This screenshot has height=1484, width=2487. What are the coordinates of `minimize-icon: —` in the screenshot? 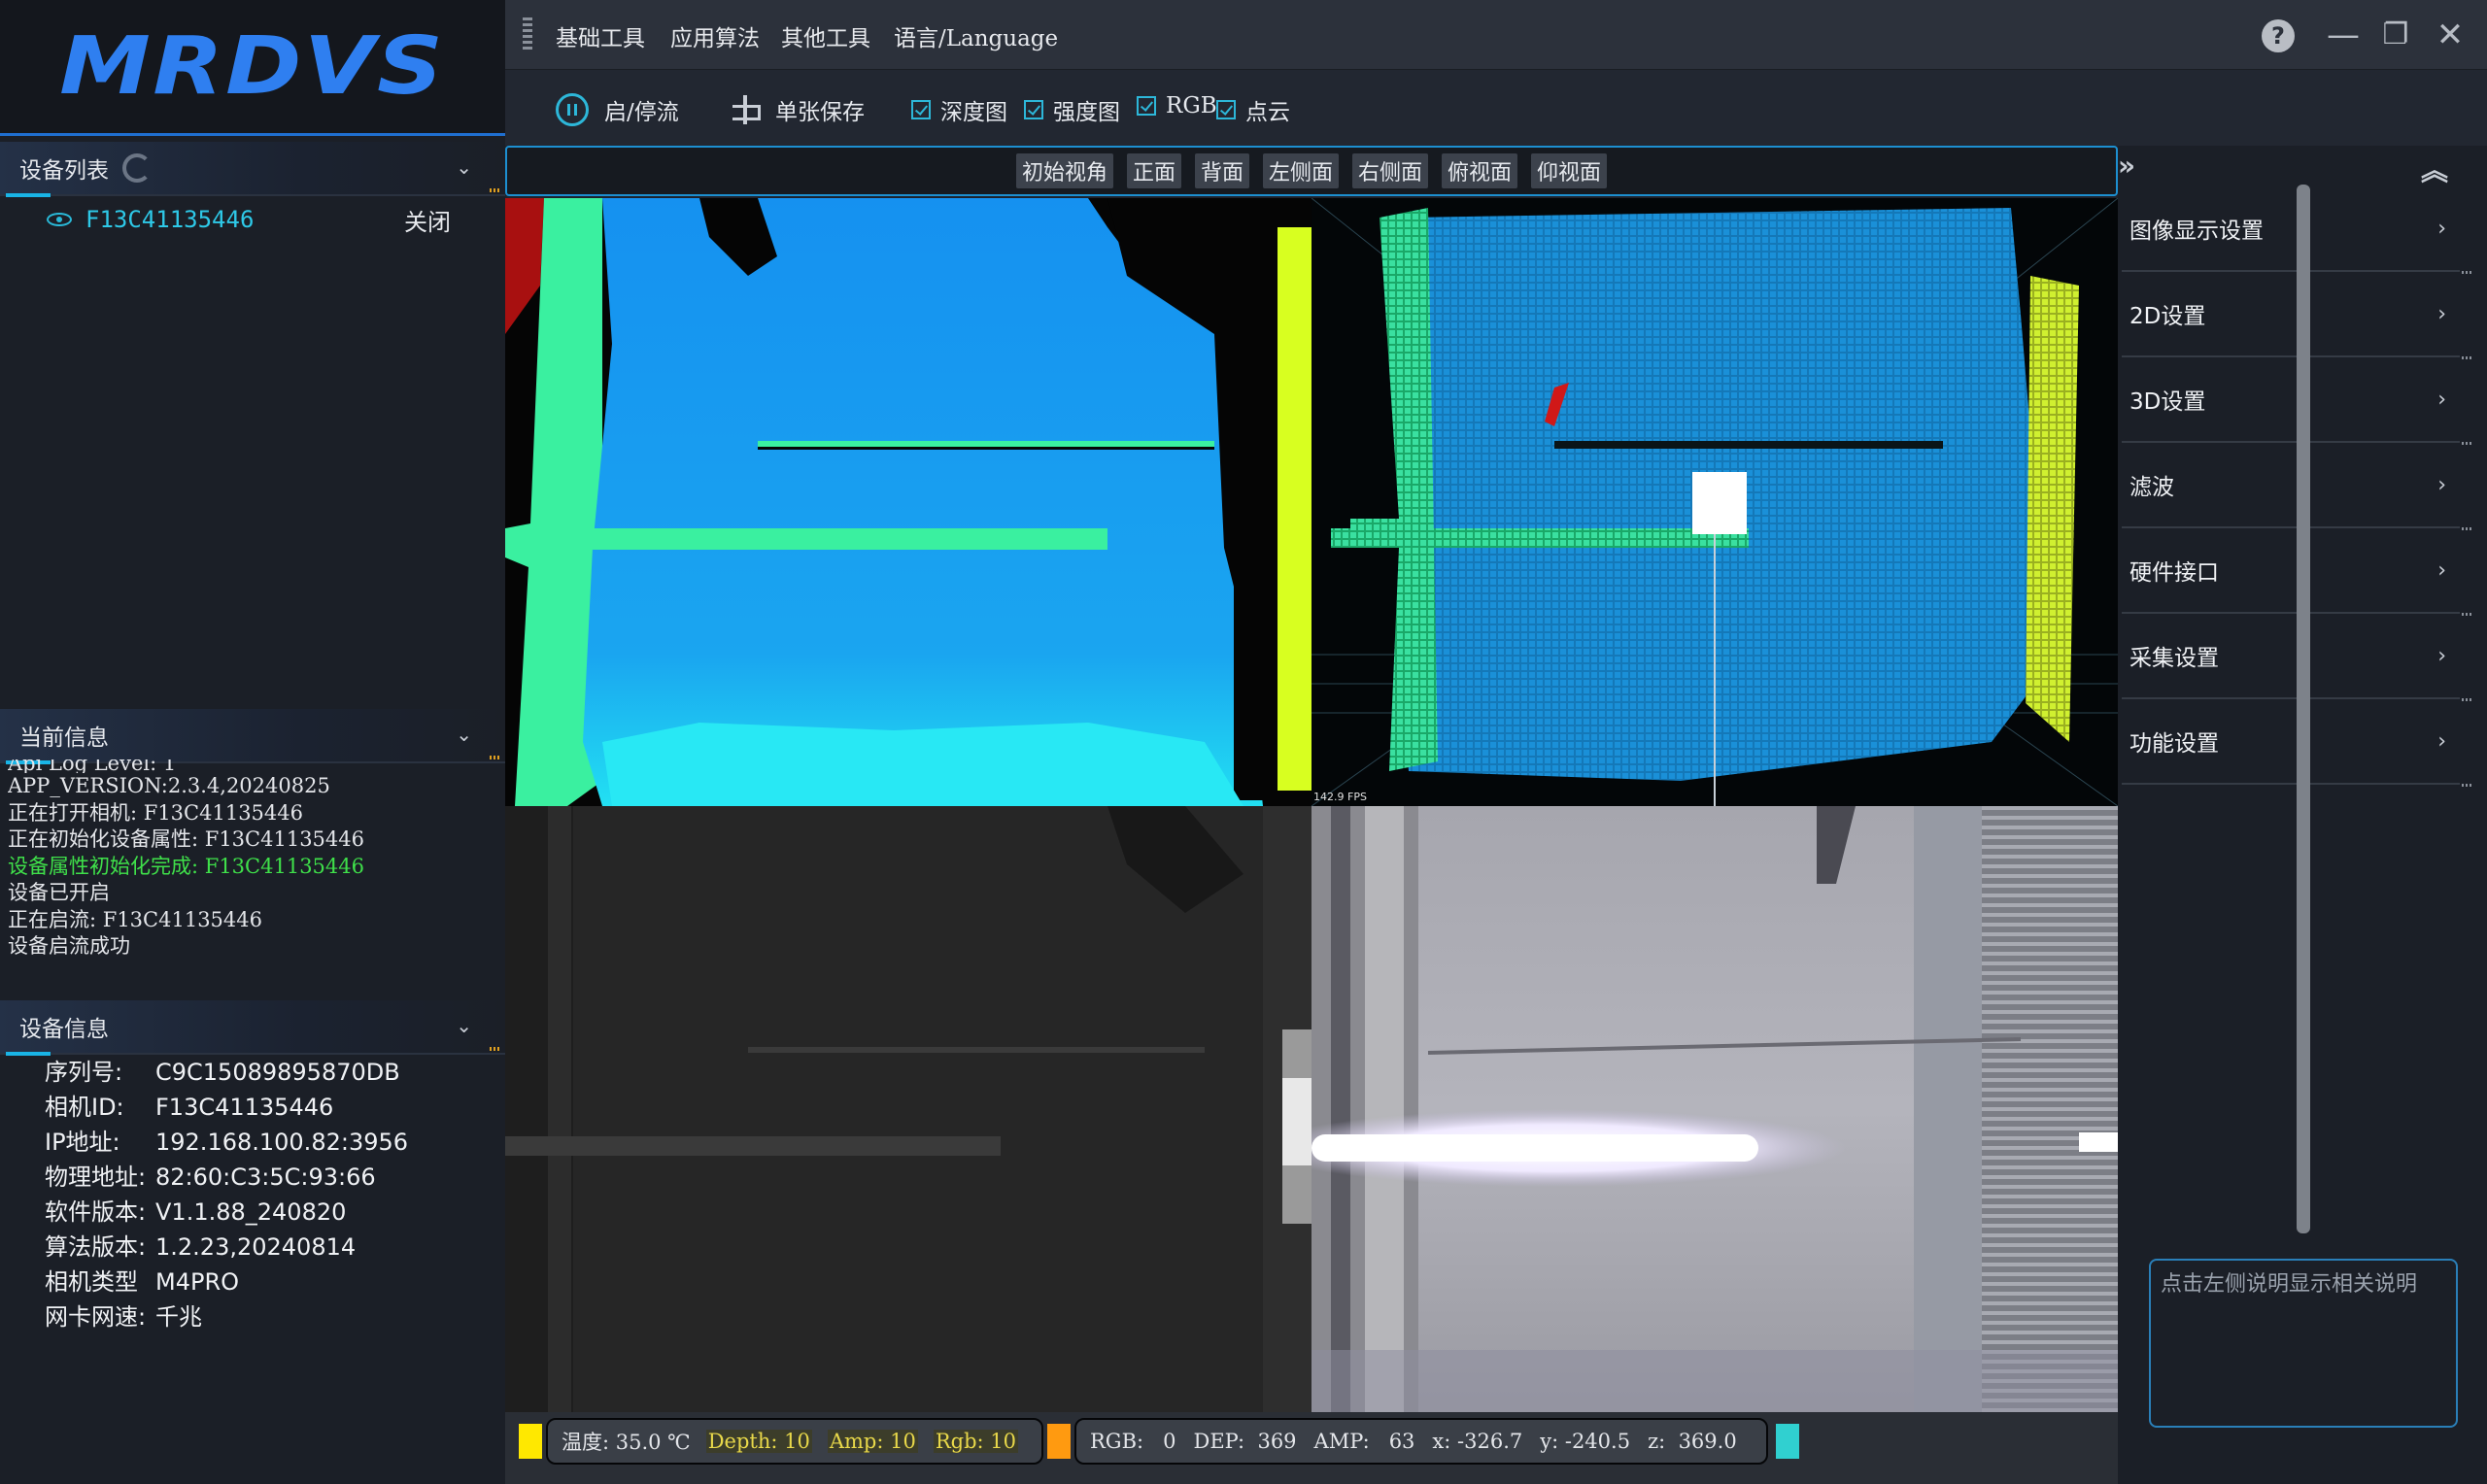 It's located at (2343, 35).